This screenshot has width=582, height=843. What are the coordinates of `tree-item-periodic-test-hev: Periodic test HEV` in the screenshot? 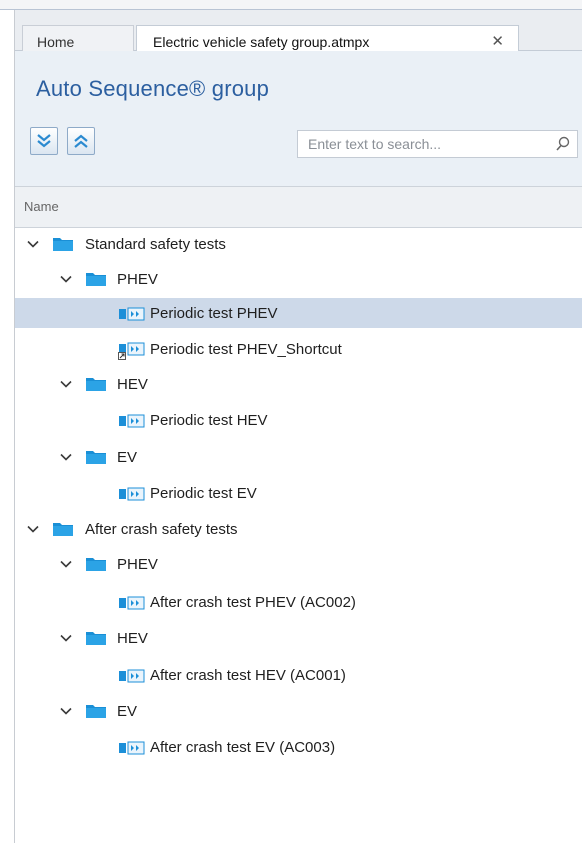 It's located at (298, 420).